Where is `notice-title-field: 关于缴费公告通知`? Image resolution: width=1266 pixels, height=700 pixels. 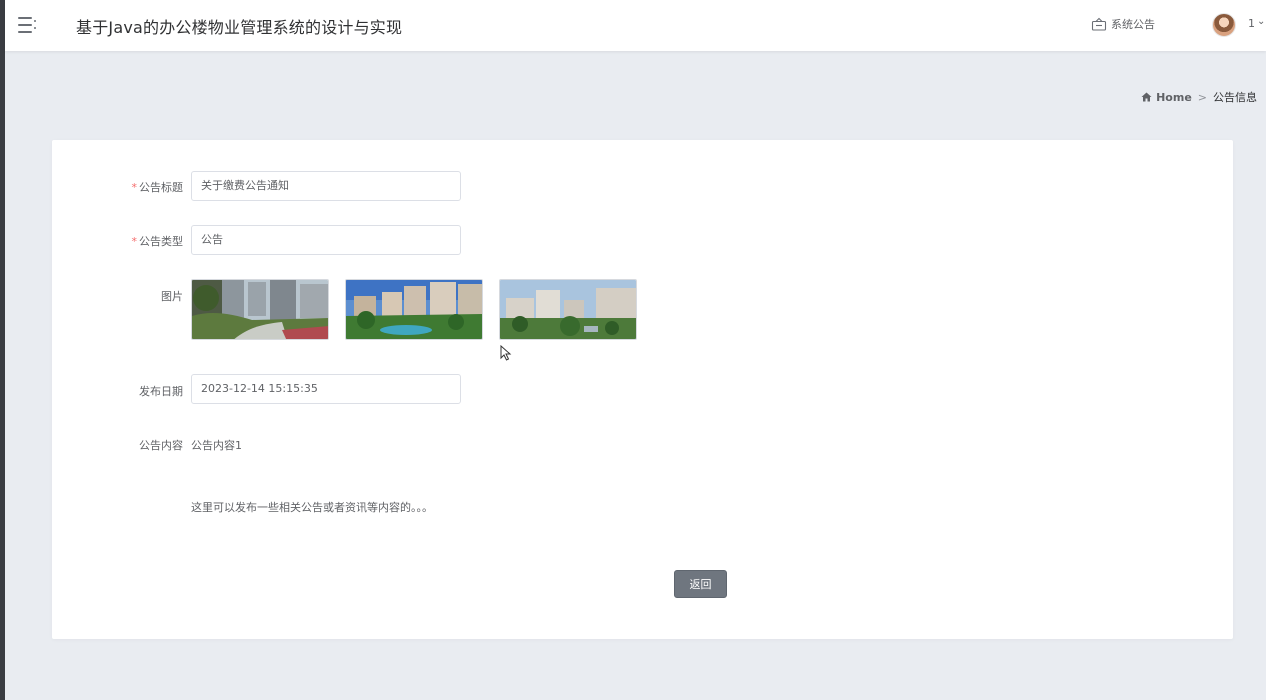
notice-title-field: 关于缴费公告通知 is located at coordinates (326, 186).